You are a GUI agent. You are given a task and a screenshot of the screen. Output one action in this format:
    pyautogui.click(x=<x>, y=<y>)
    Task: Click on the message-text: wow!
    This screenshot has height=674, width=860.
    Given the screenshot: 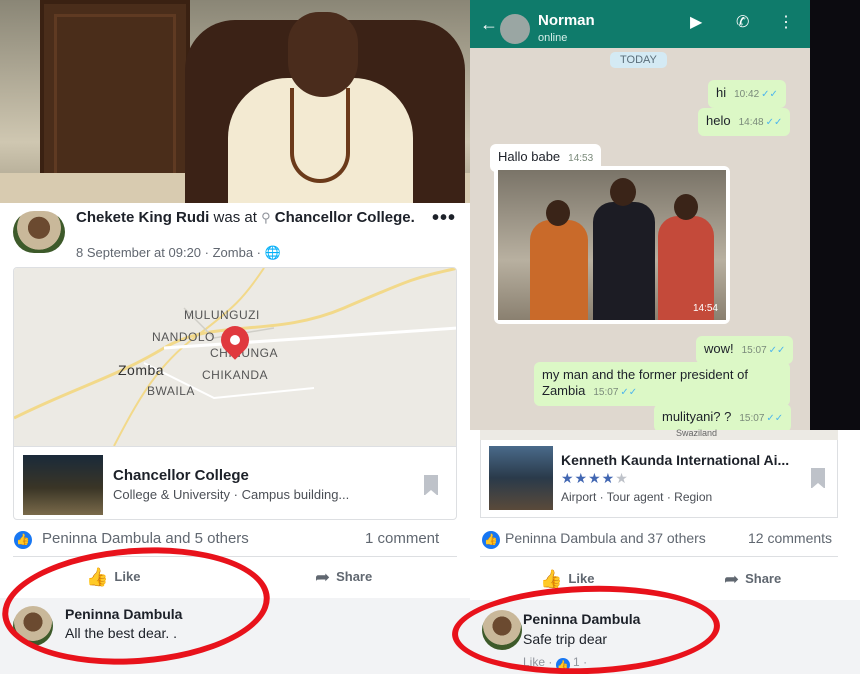 What is the action you would take?
    pyautogui.click(x=719, y=348)
    